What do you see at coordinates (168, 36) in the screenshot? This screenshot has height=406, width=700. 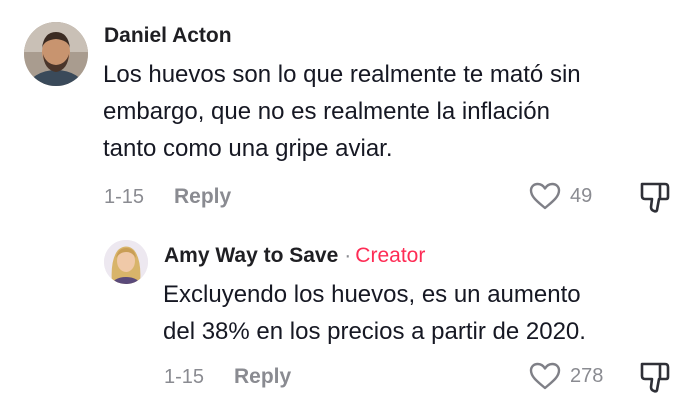 I see `username: Daniel Acton` at bounding box center [168, 36].